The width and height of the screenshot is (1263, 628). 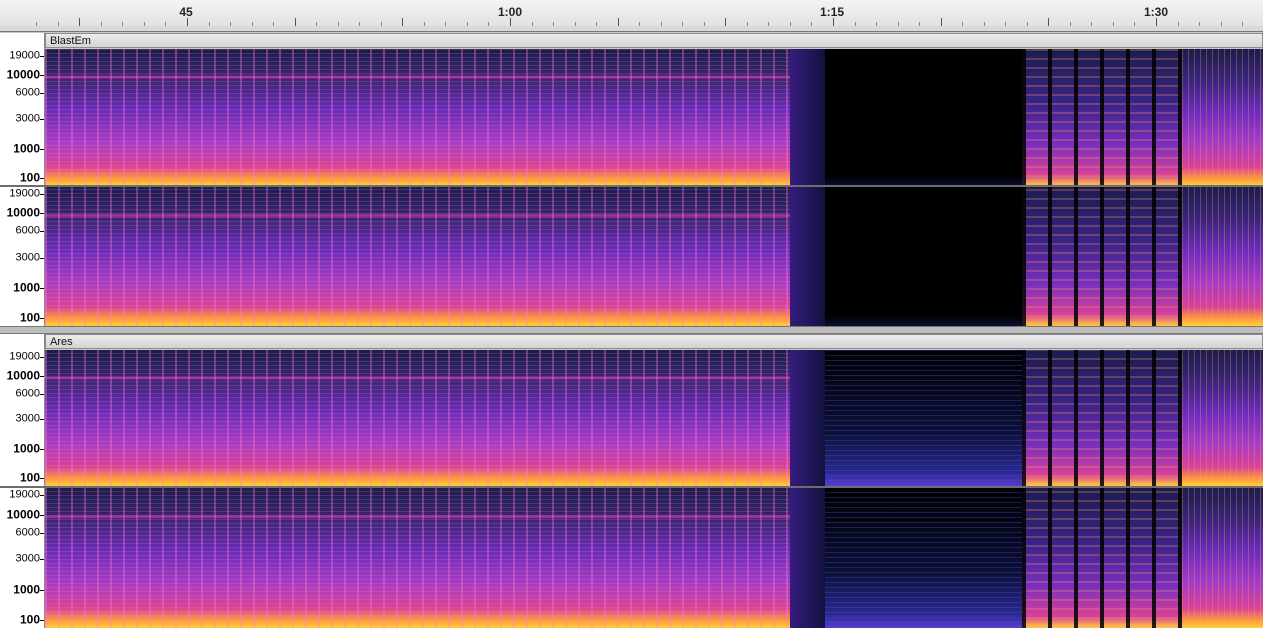 I want to click on track-name: BlastEm, so click(x=70, y=41).